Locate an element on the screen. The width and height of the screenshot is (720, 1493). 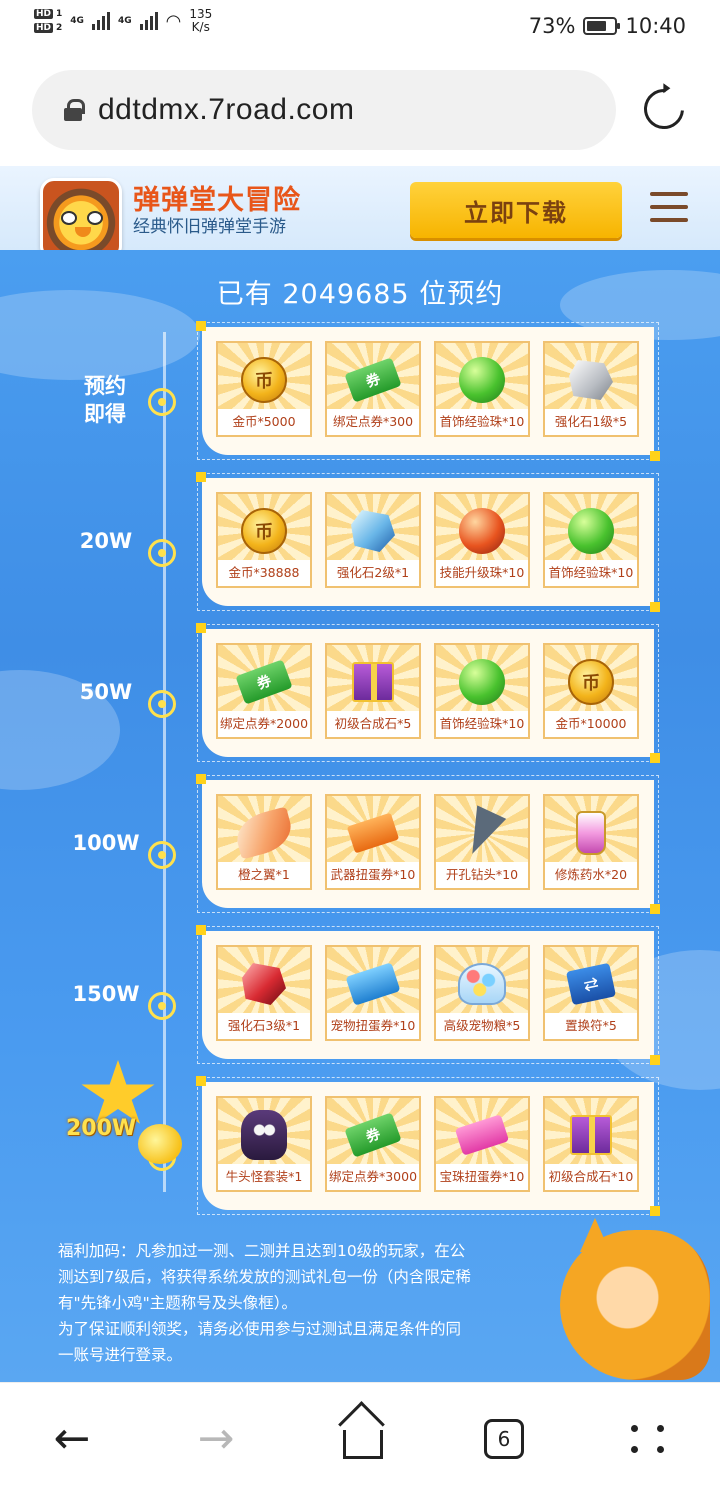
browser-bottom-nav: ← → 6 is located at coordinates (360, 1437).